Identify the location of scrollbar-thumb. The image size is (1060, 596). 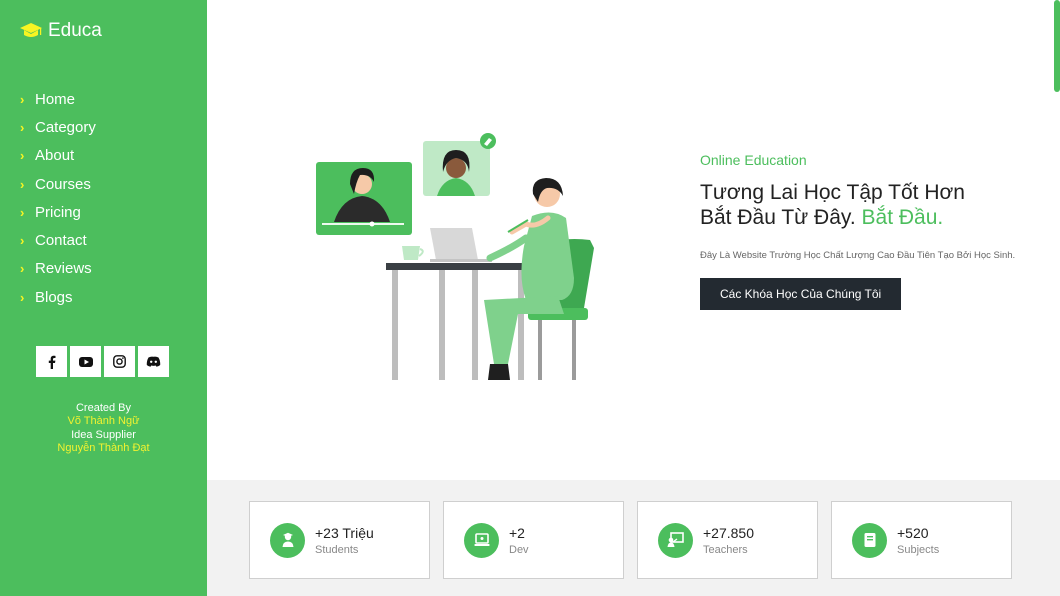
(1057, 46).